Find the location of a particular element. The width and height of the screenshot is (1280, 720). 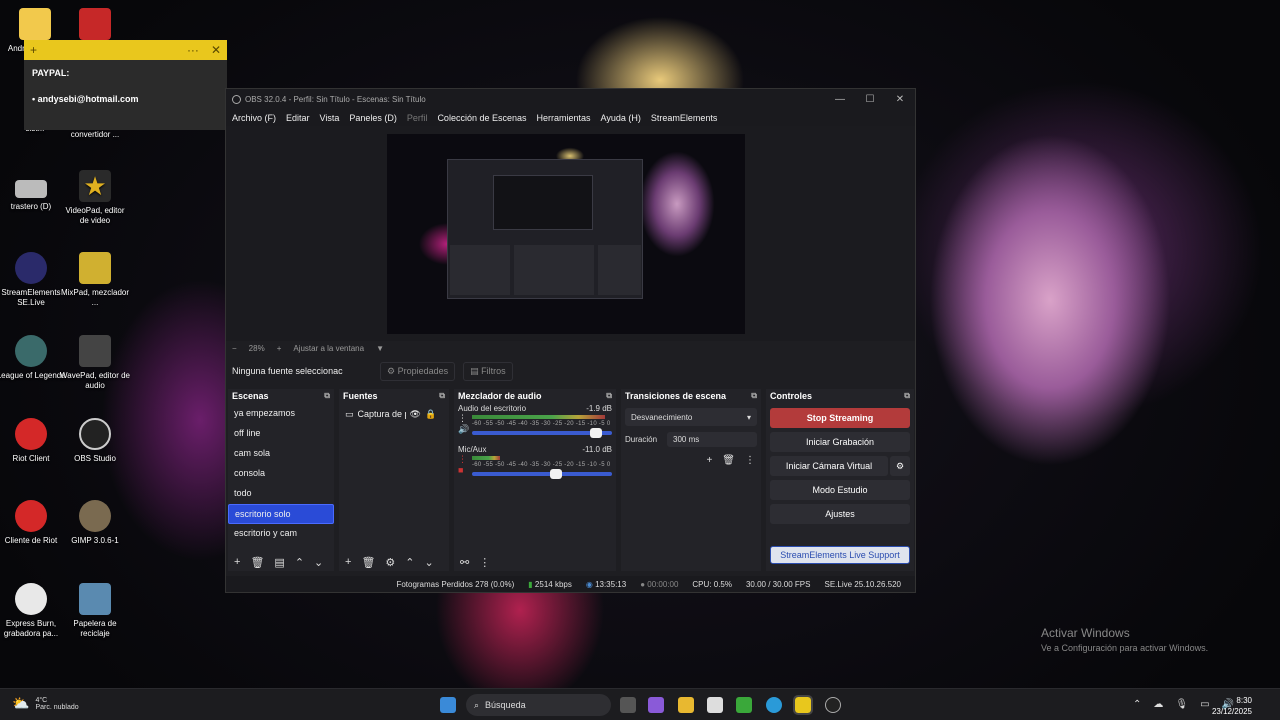

zoom-out-button: − is located at coordinates (234, 348).